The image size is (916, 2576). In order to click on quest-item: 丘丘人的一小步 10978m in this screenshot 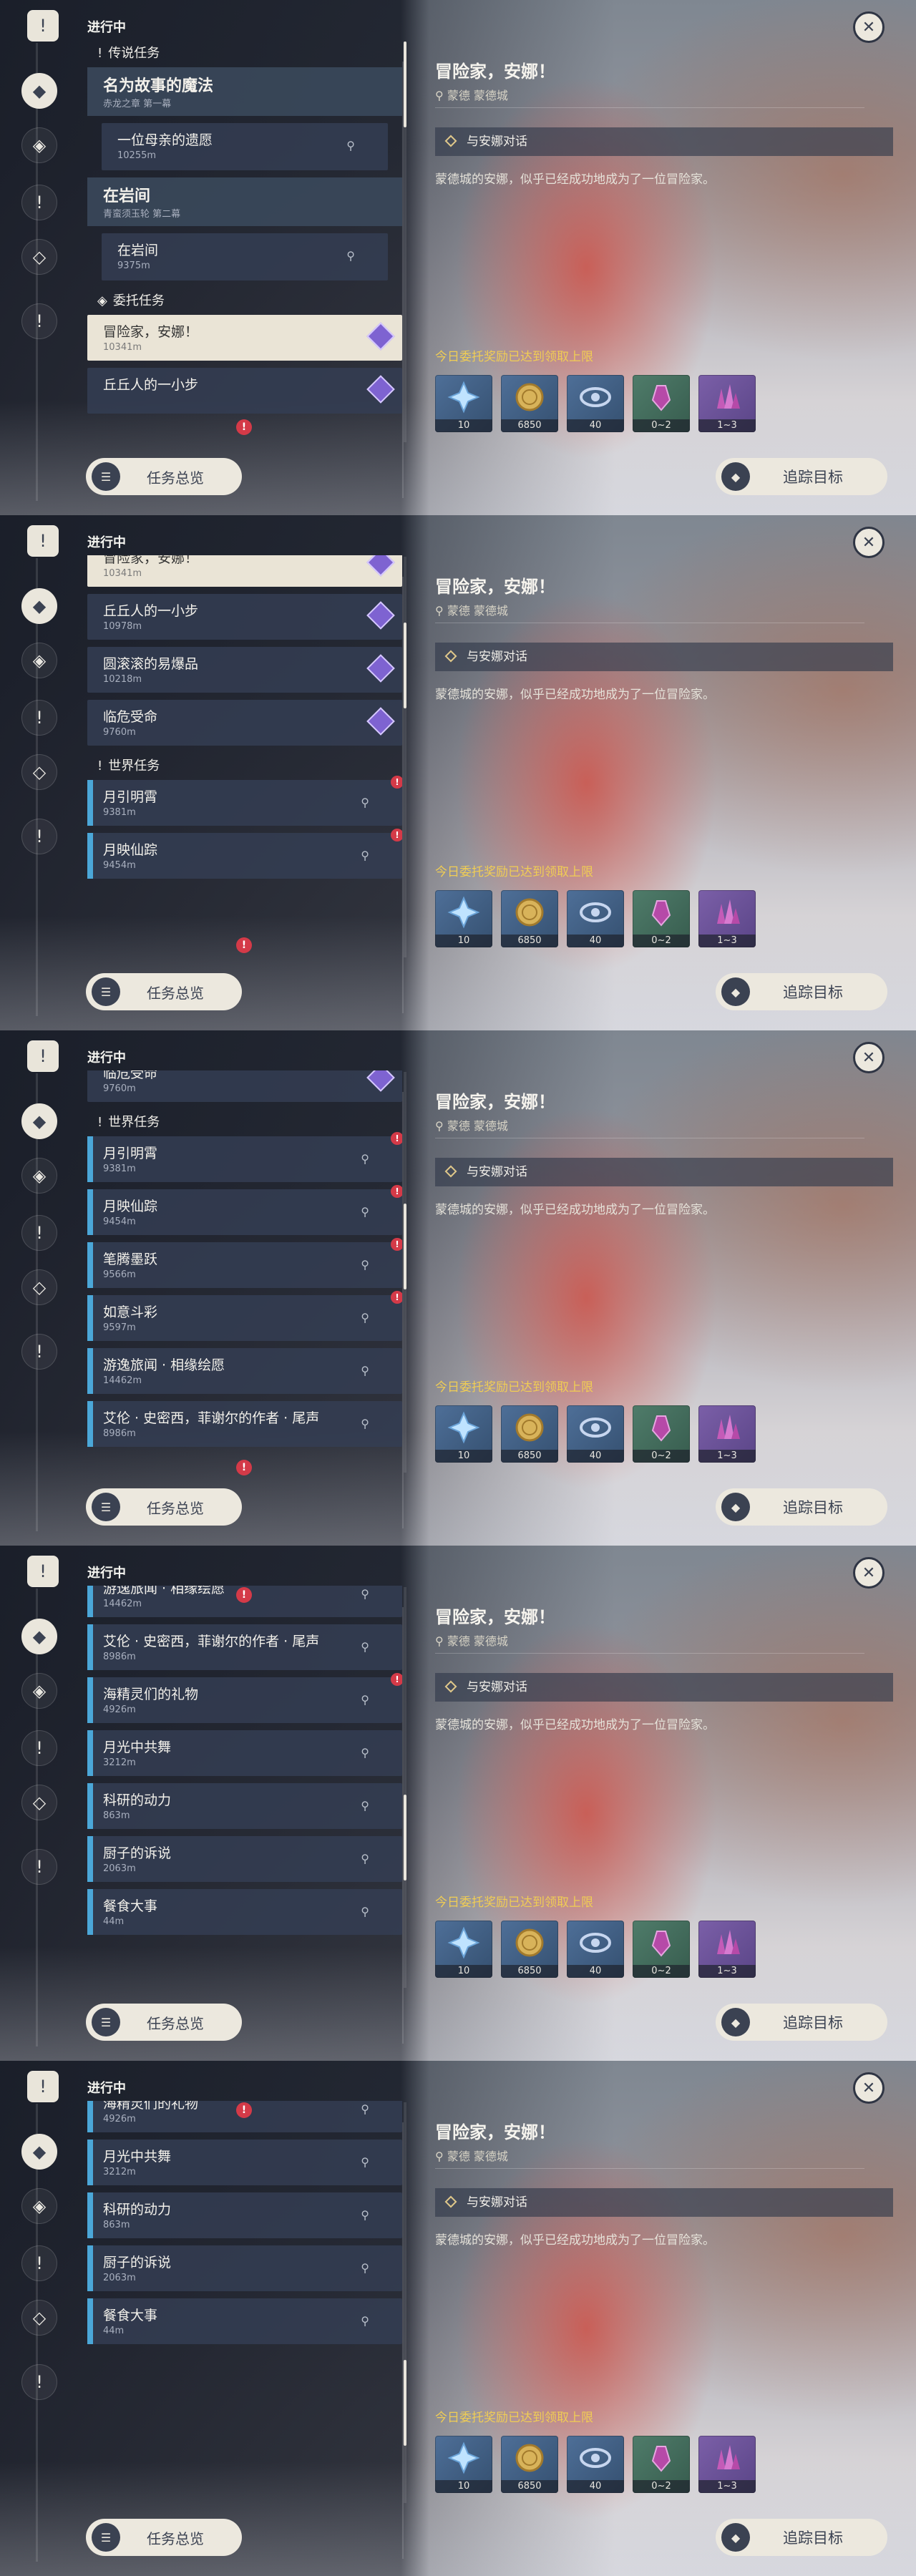, I will do `click(244, 617)`.